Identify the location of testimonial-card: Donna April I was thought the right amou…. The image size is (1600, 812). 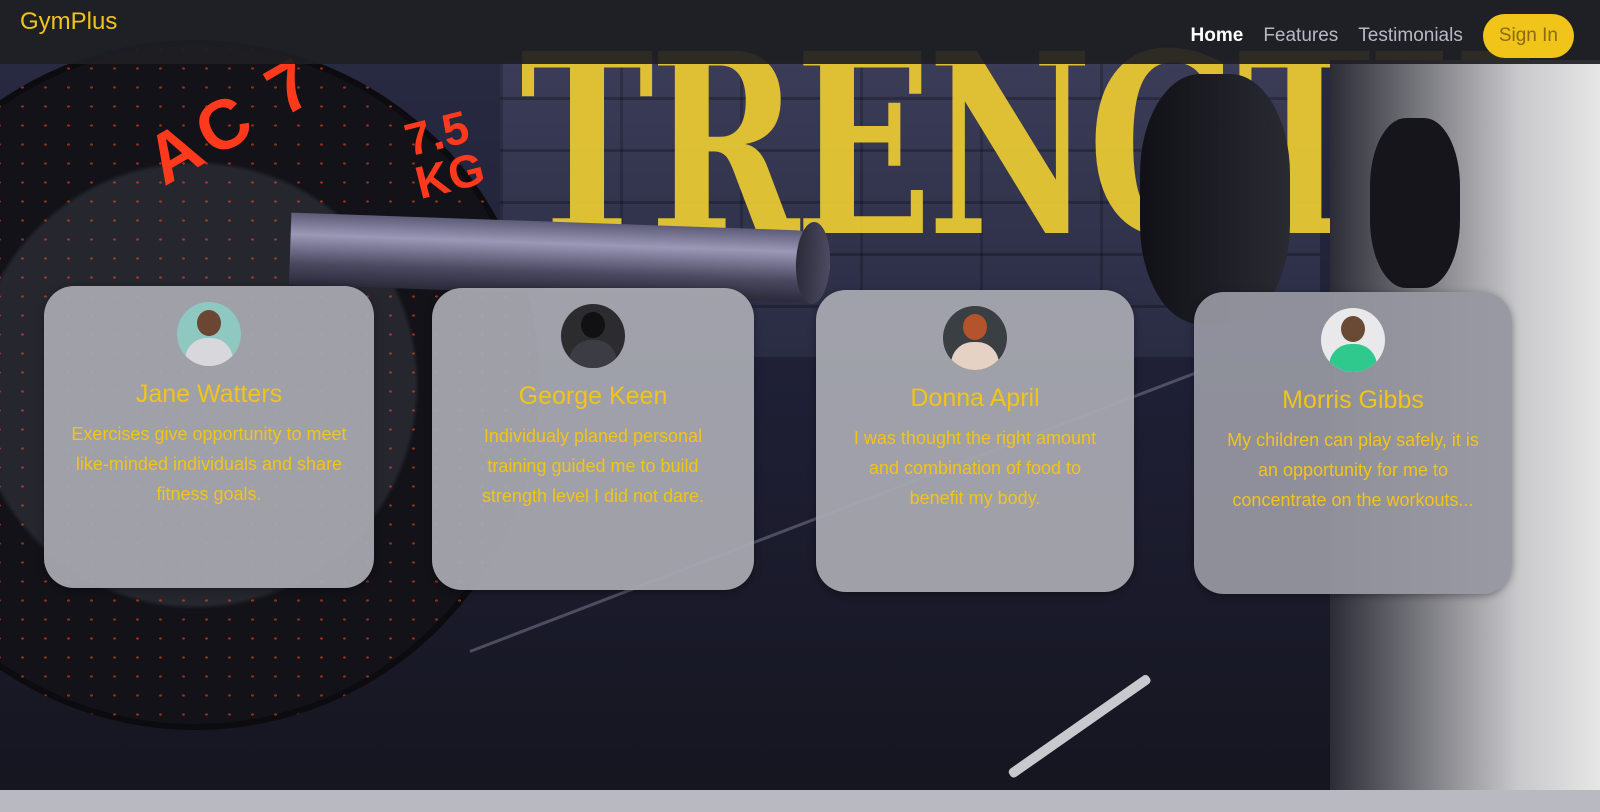
(975, 441).